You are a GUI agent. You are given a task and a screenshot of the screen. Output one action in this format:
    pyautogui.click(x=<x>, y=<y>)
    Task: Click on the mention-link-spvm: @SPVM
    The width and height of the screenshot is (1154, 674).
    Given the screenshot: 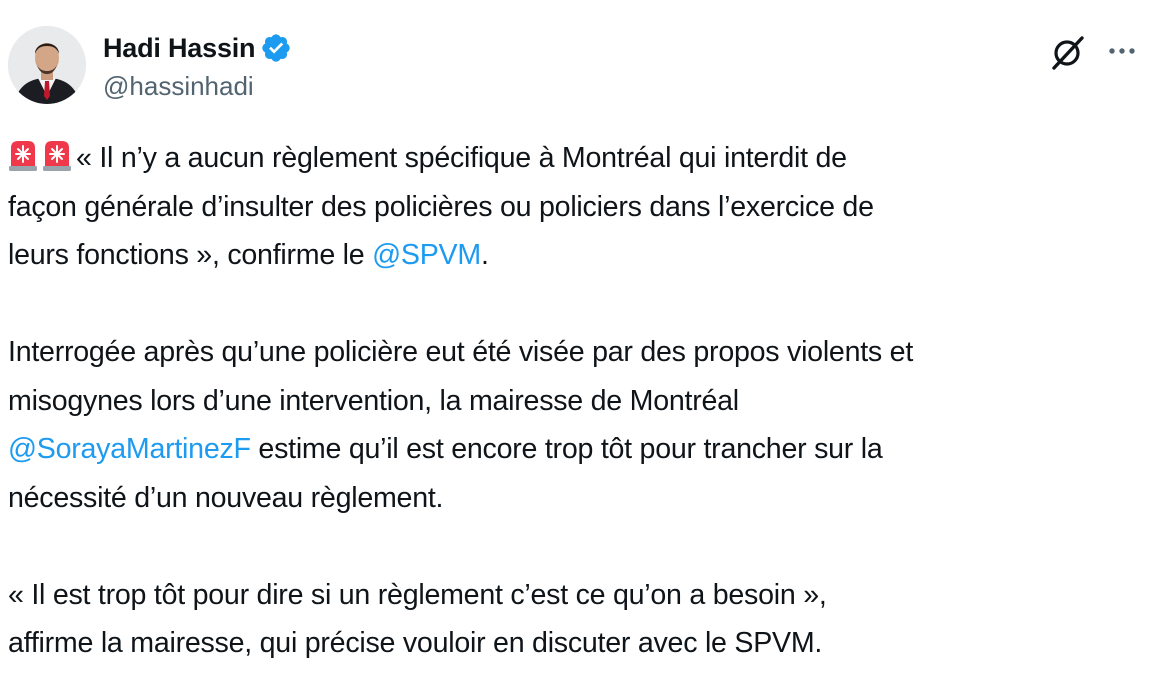 What is the action you would take?
    pyautogui.click(x=426, y=255)
    